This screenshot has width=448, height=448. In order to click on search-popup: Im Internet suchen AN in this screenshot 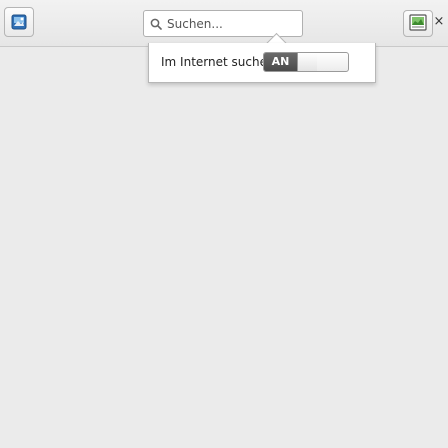, I will do `click(262, 63)`.